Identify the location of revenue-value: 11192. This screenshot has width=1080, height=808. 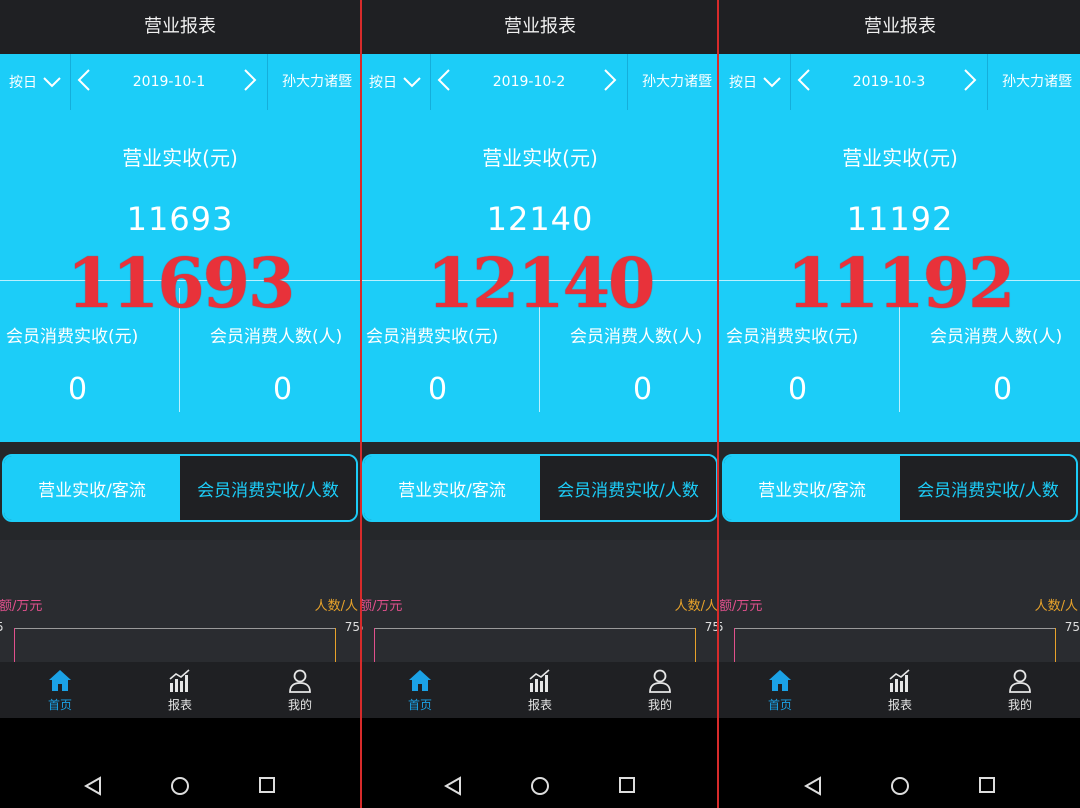
(900, 219).